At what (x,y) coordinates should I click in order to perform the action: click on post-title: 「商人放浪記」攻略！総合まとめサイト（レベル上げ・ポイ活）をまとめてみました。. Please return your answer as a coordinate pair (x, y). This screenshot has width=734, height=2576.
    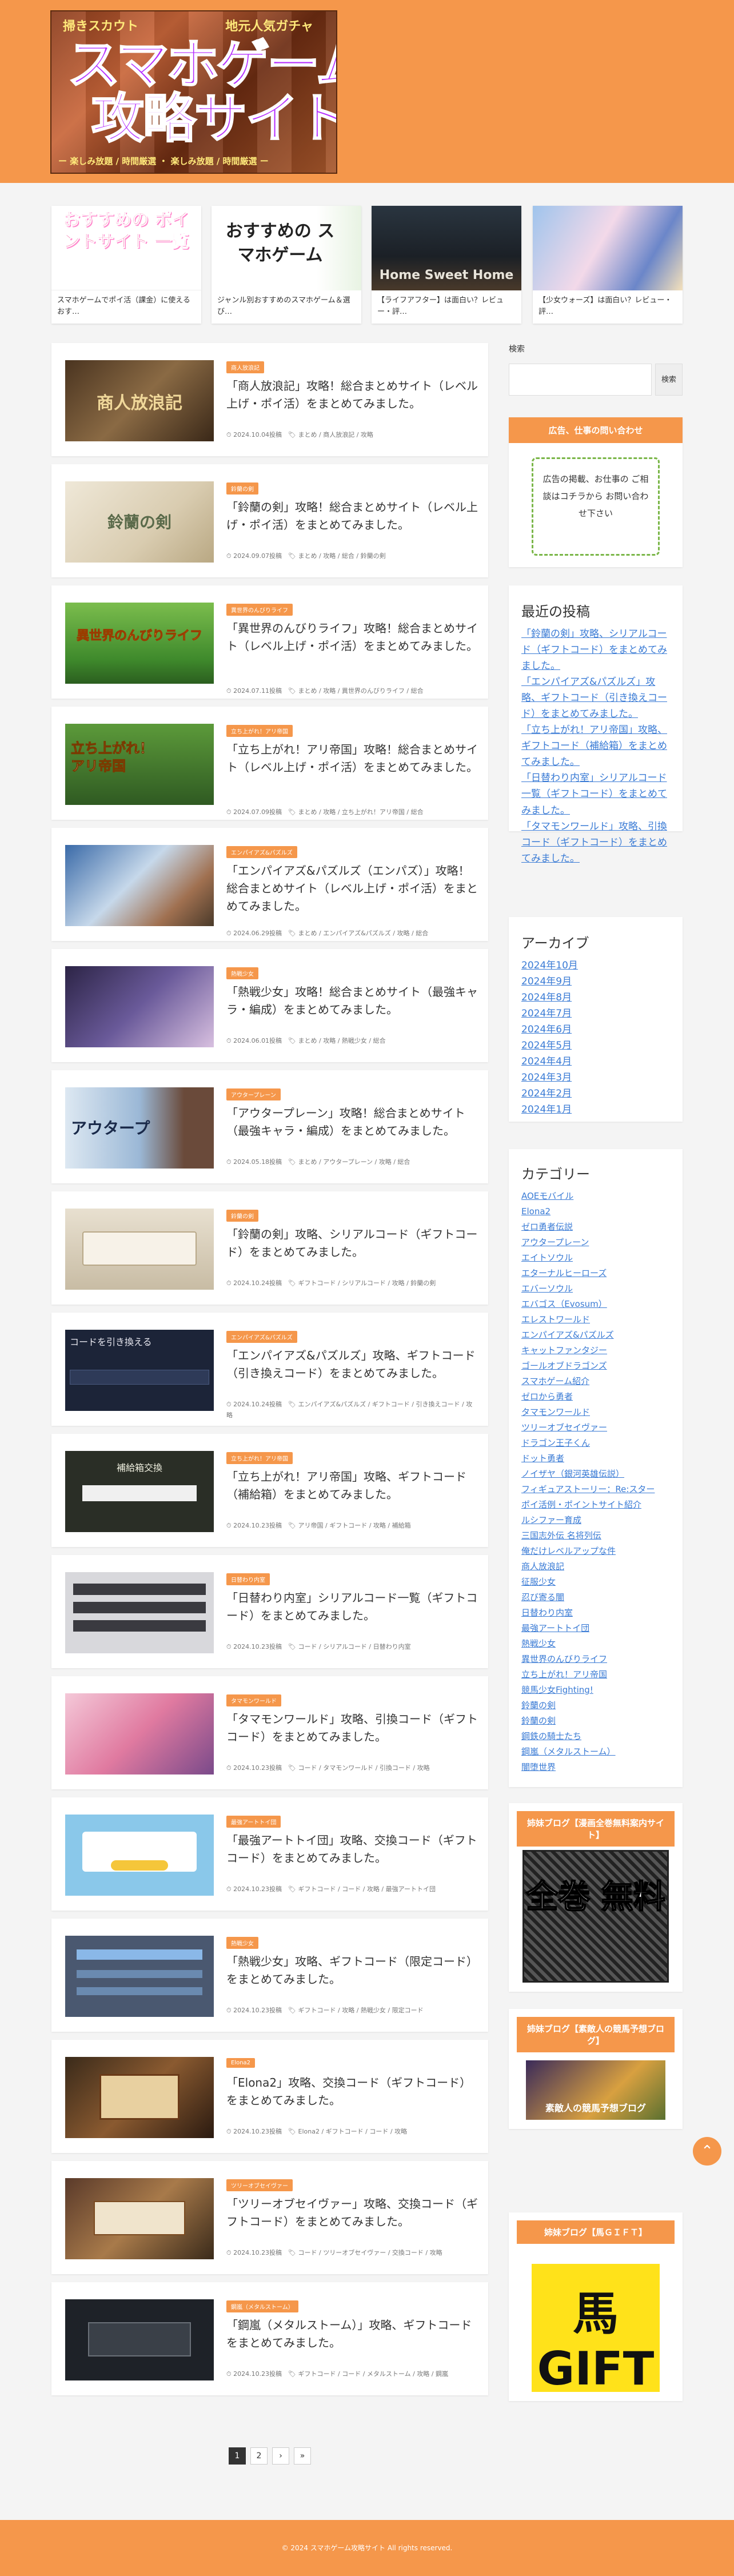
    Looking at the image, I should click on (352, 395).